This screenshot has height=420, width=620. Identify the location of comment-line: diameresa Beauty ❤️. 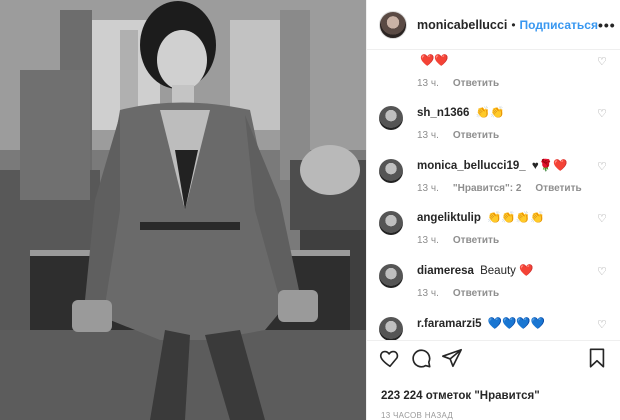
(512, 271).